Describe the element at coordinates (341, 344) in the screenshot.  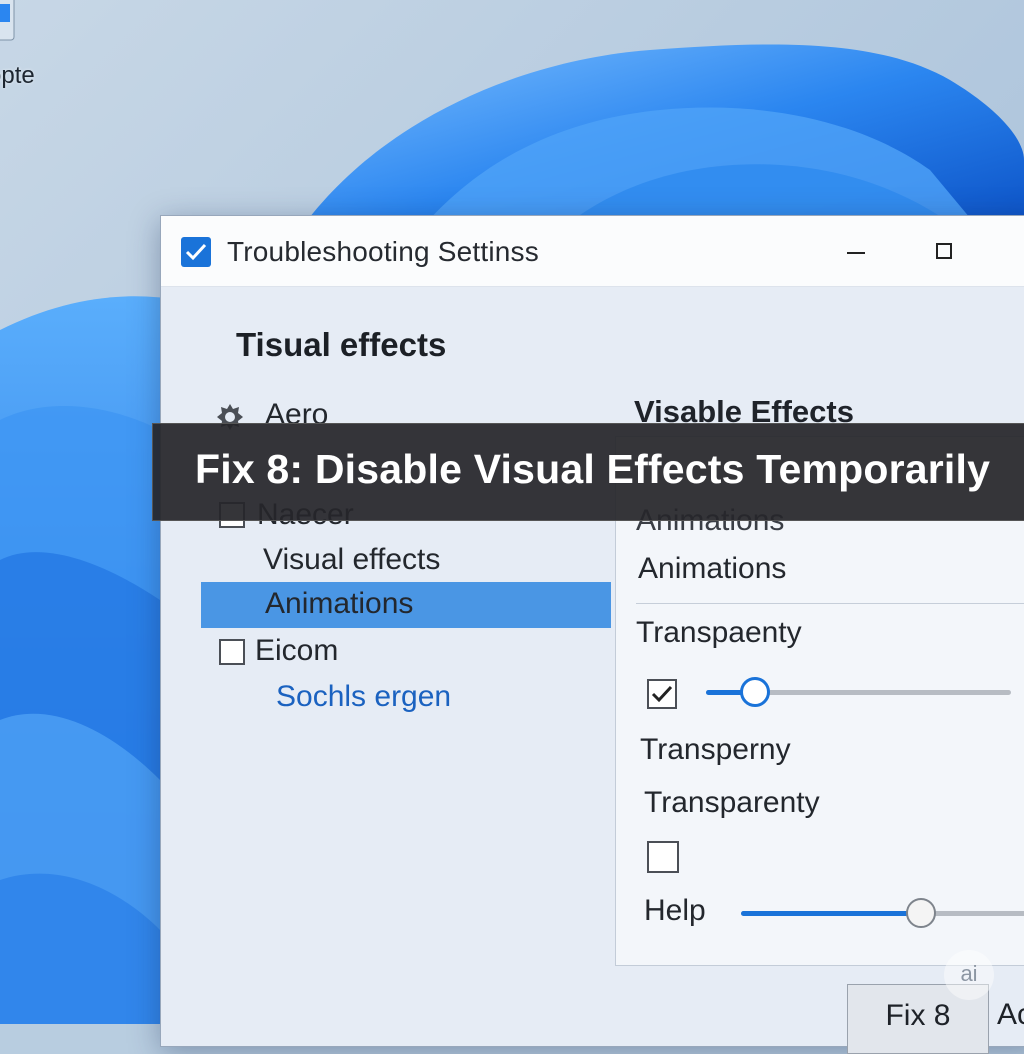
I see `section-title: Tisual effects` at that location.